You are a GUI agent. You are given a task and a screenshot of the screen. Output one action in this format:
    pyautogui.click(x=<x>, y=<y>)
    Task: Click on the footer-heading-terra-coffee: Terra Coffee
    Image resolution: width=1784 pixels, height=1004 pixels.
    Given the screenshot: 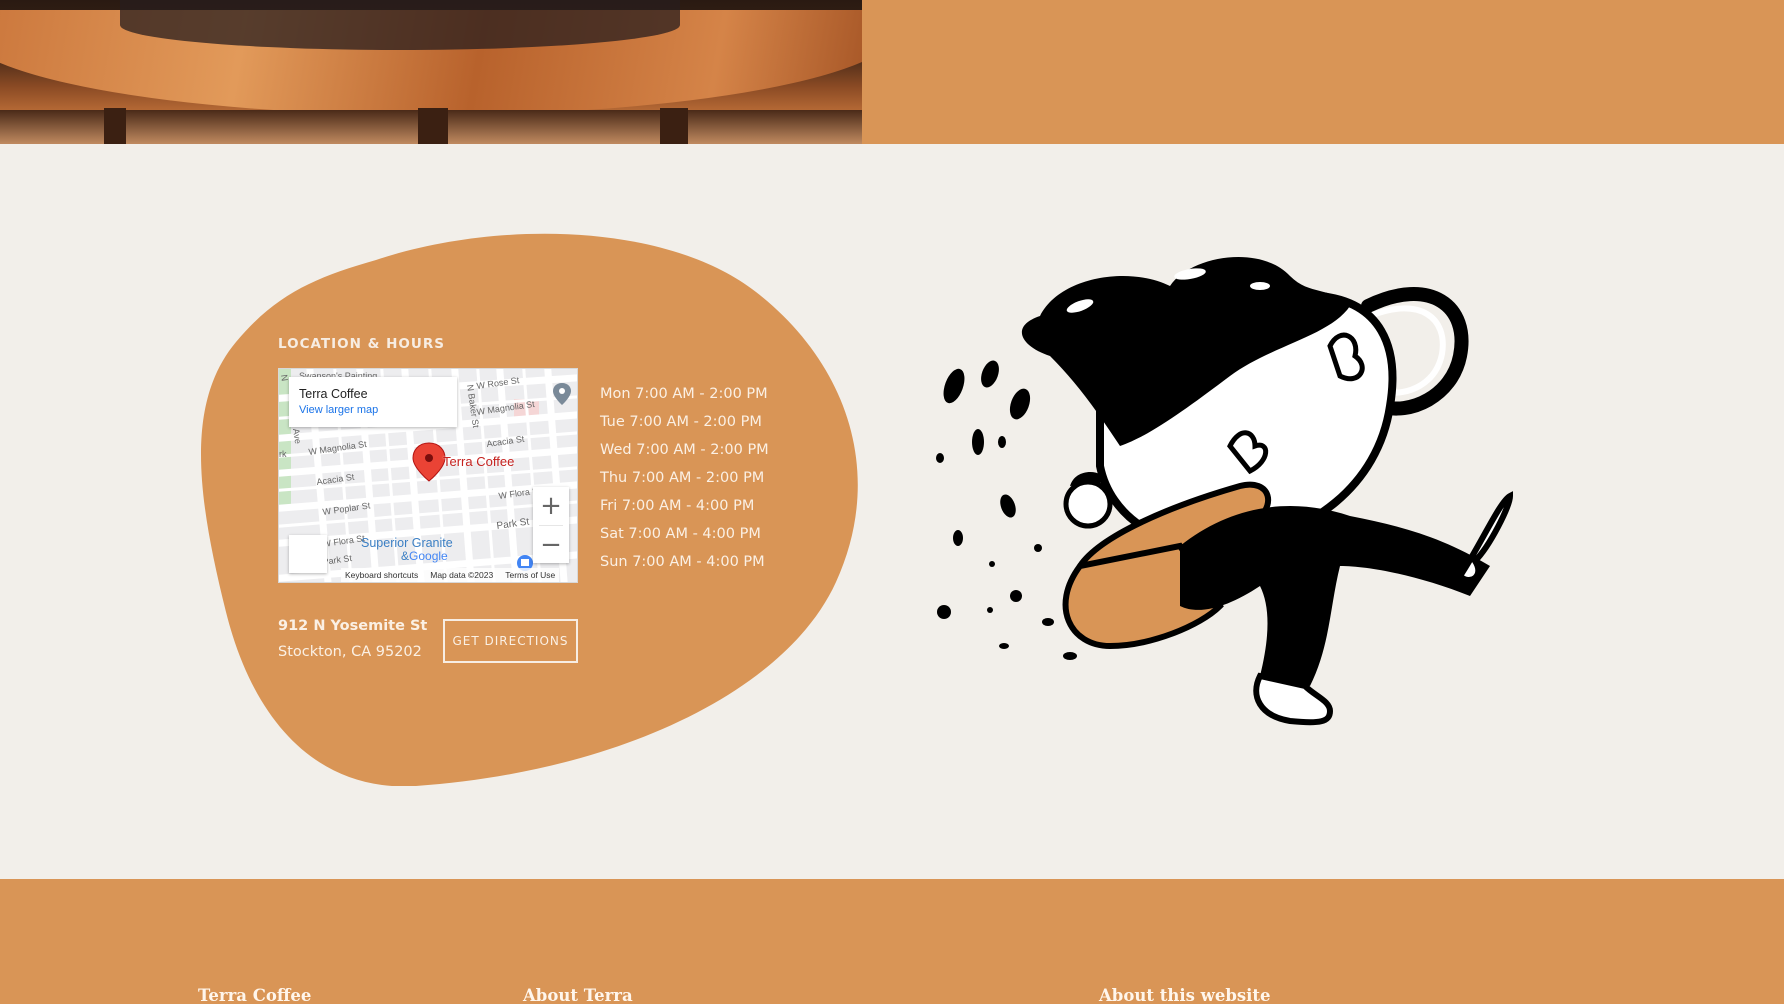 What is the action you would take?
    pyautogui.click(x=255, y=995)
    